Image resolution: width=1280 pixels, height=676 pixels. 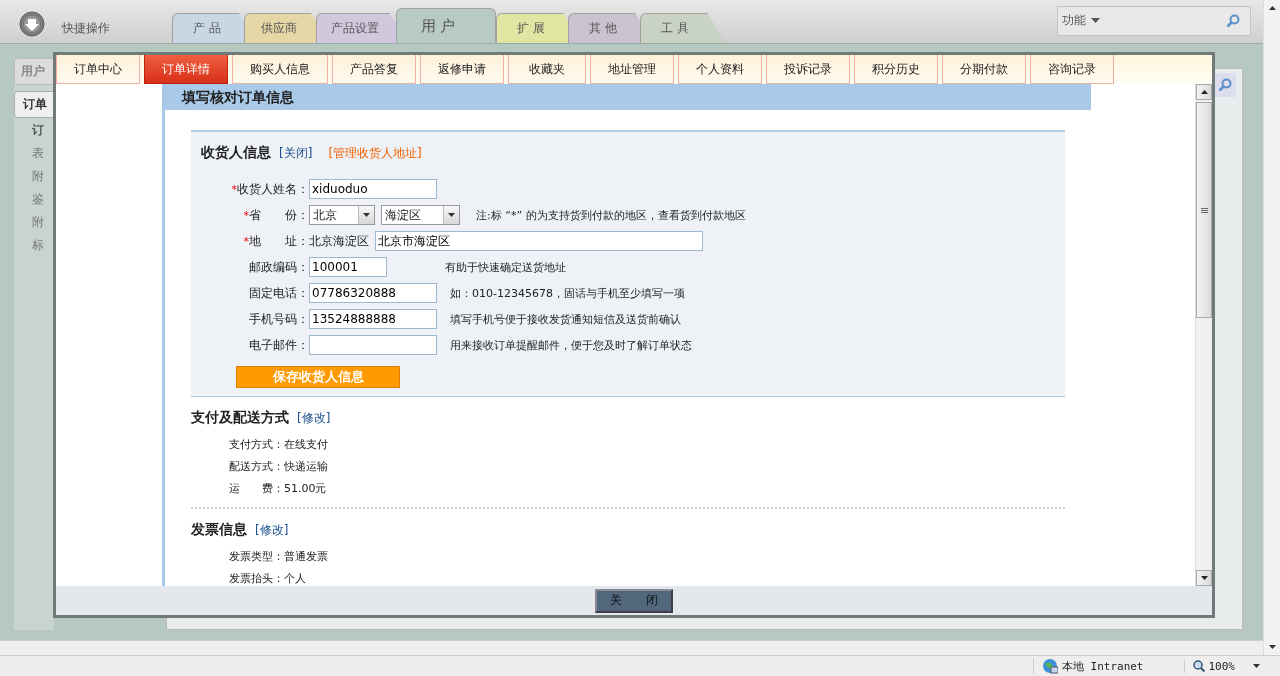 I want to click on dropdown: 北京, so click(x=342, y=215).